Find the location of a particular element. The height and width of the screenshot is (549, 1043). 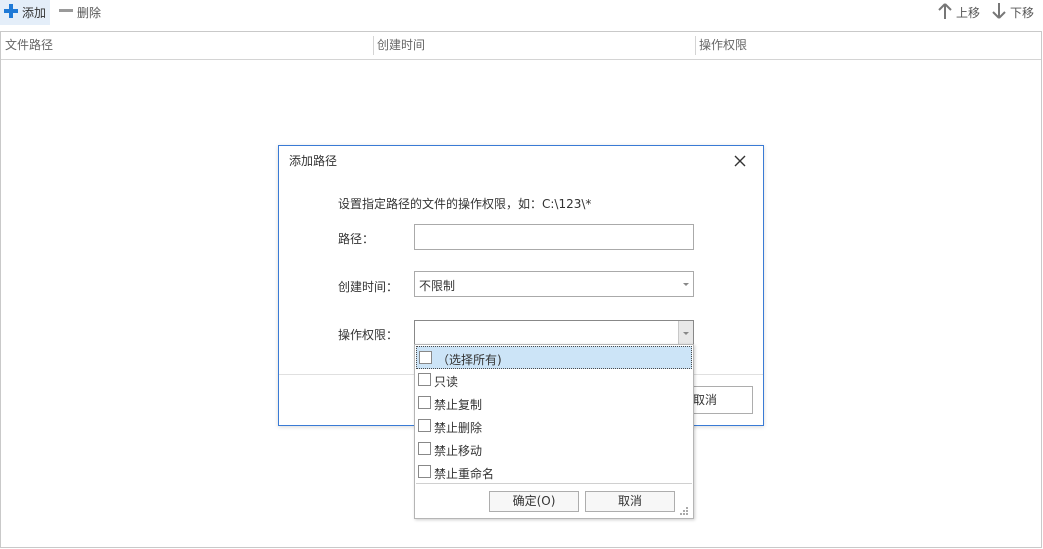

dropdown-item-no-move: 禁止移动 is located at coordinates (554, 449).